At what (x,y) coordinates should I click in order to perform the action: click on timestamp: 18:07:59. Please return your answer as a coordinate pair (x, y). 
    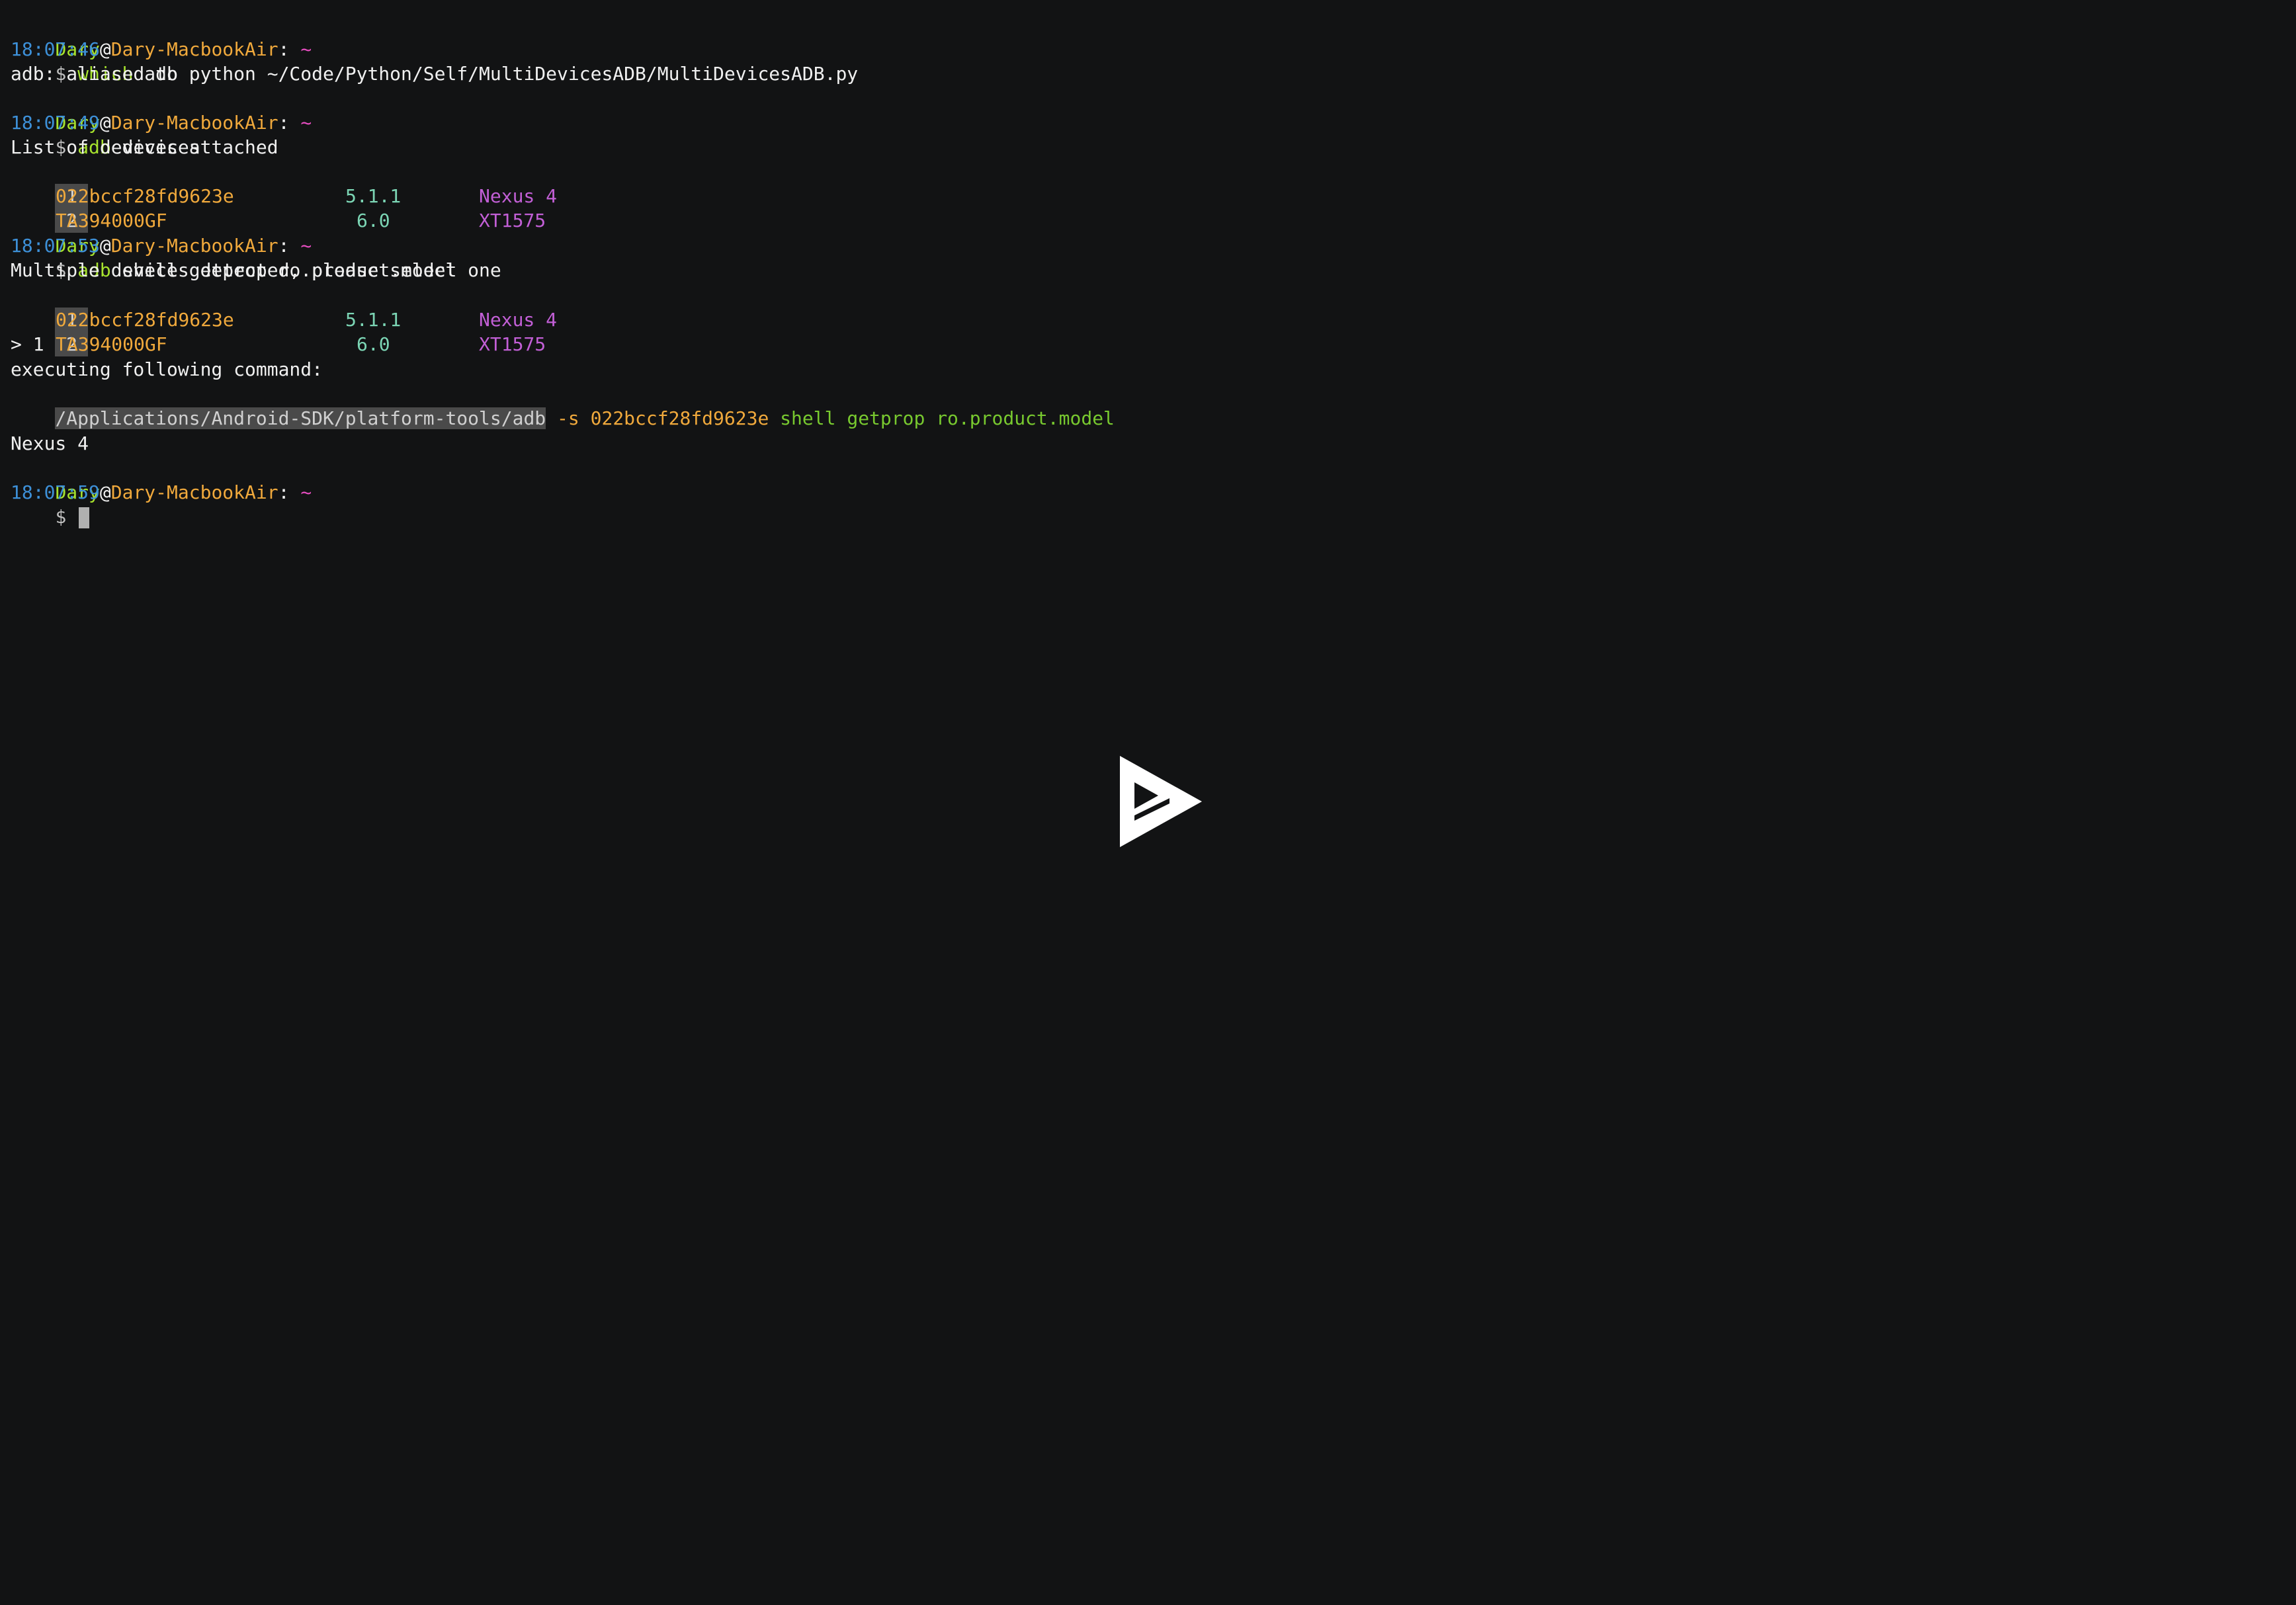
    Looking at the image, I should click on (55, 492).